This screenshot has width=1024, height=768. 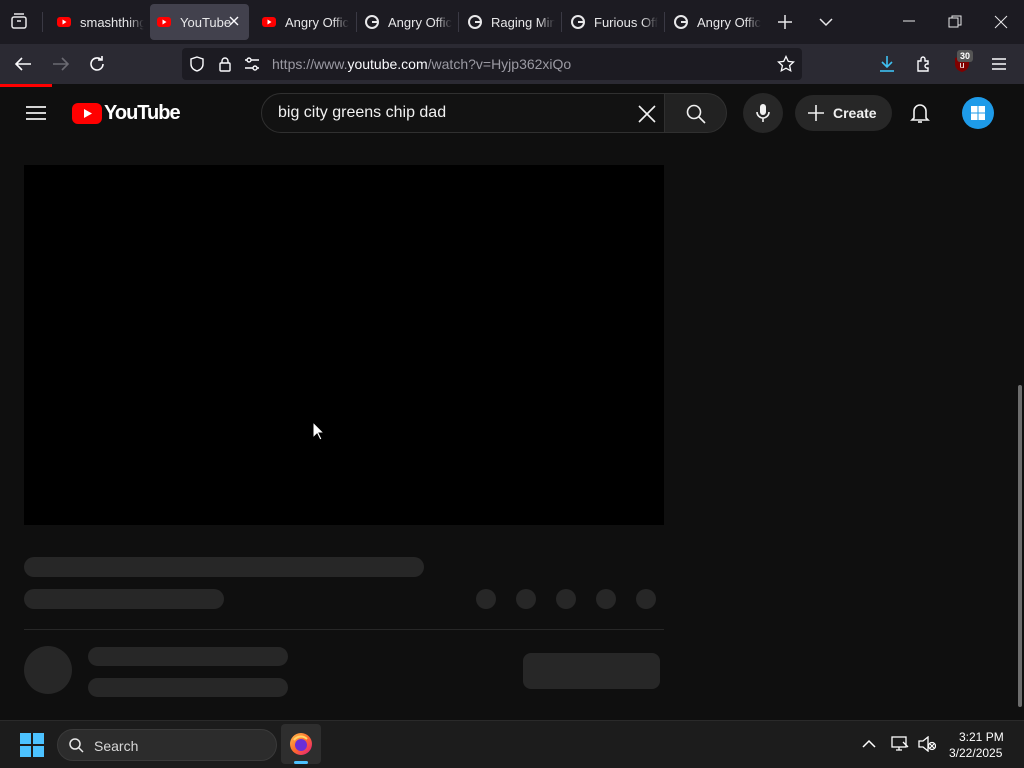 What do you see at coordinates (318, 431) in the screenshot?
I see `mouse-cursor-icon` at bounding box center [318, 431].